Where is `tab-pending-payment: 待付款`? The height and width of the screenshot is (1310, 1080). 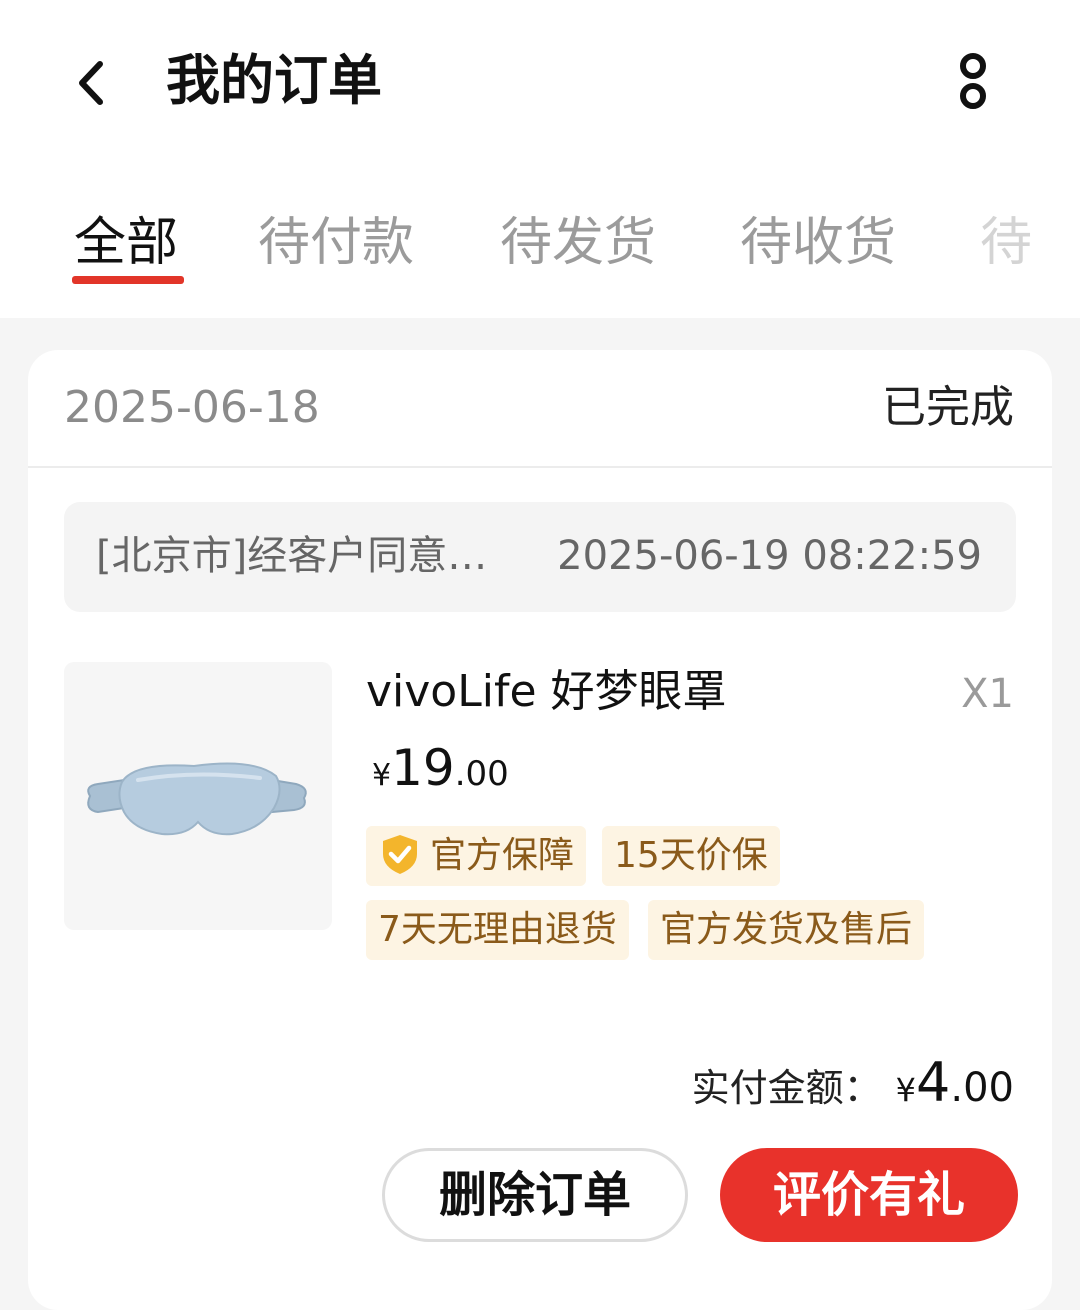
tab-pending-payment: 待付款 is located at coordinates (336, 243).